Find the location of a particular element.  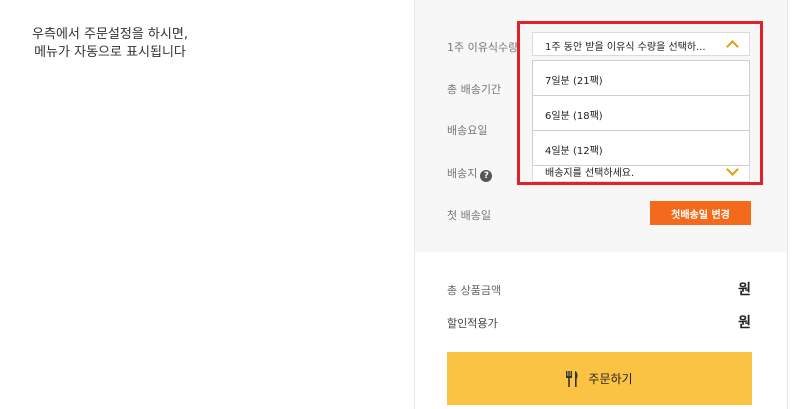

order-button-label: 주문하기 is located at coordinates (610, 379).